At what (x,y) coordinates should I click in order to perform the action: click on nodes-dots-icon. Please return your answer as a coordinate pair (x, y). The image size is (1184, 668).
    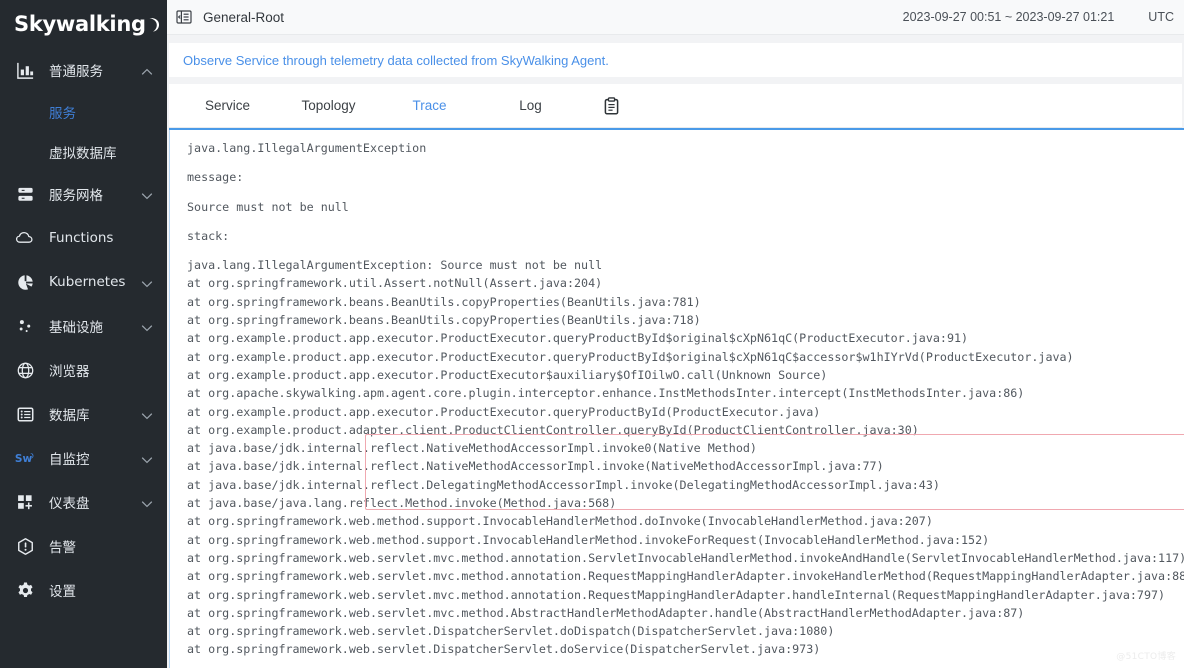
    Looking at the image, I should click on (25, 326).